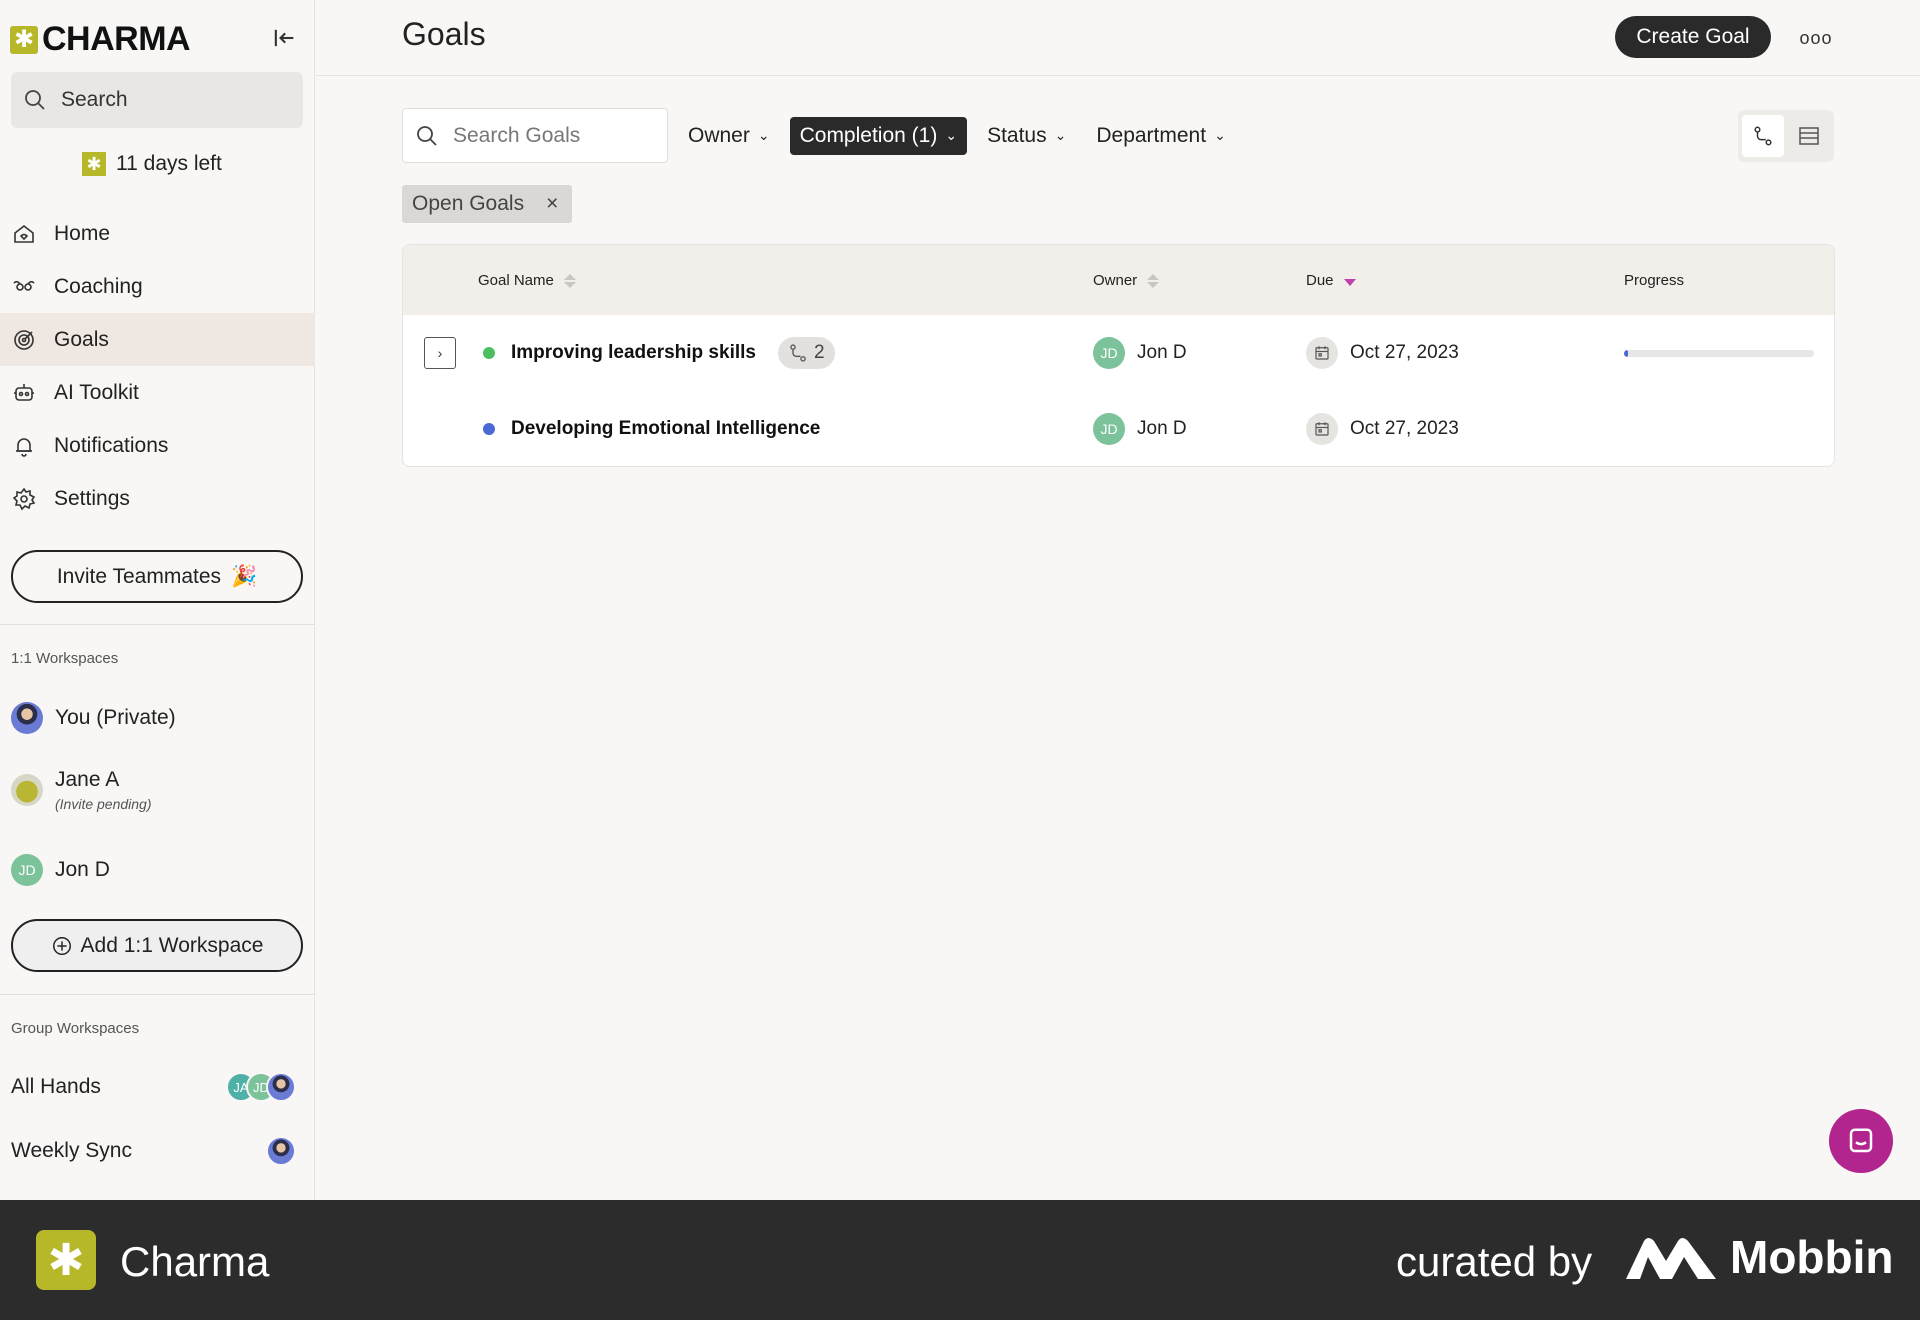 Image resolution: width=1920 pixels, height=1320 pixels. Describe the element at coordinates (82, 233) in the screenshot. I see `sidebar-item-label: Home` at that location.